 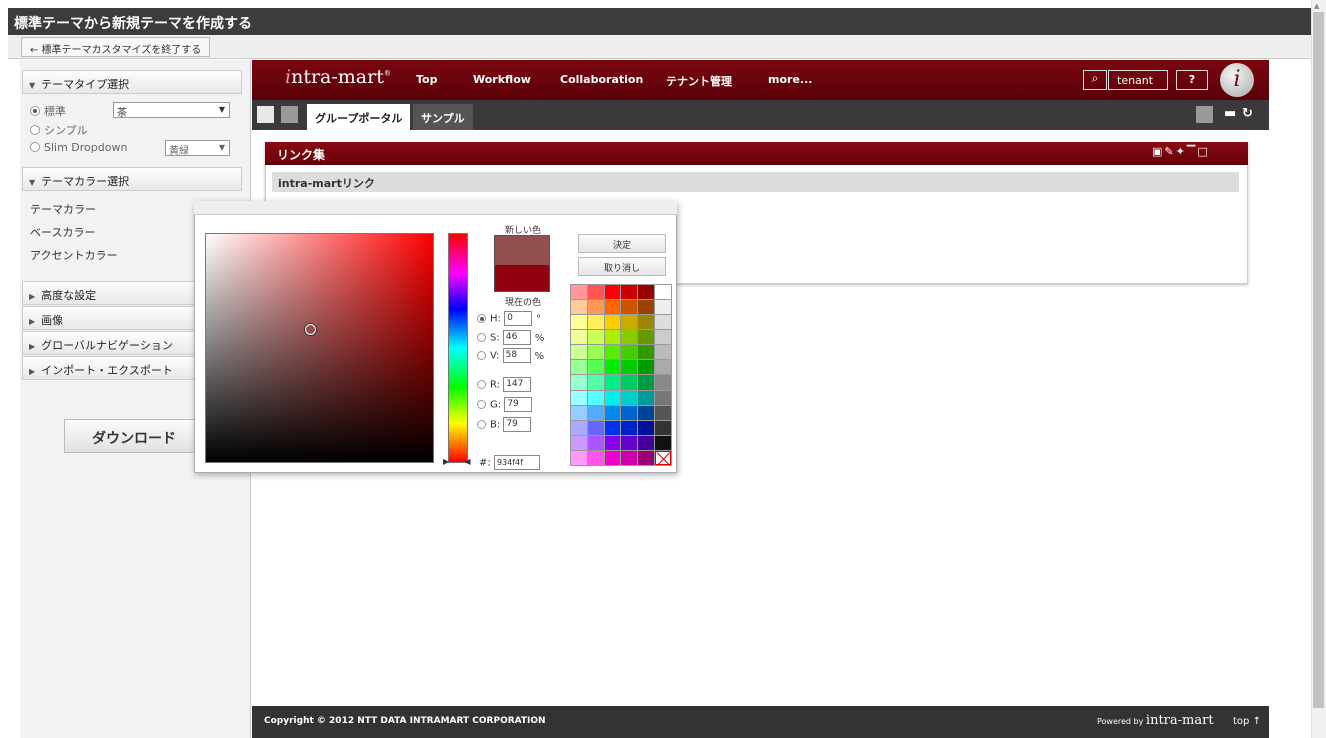 I want to click on maximize-icon: □, so click(x=1203, y=151).